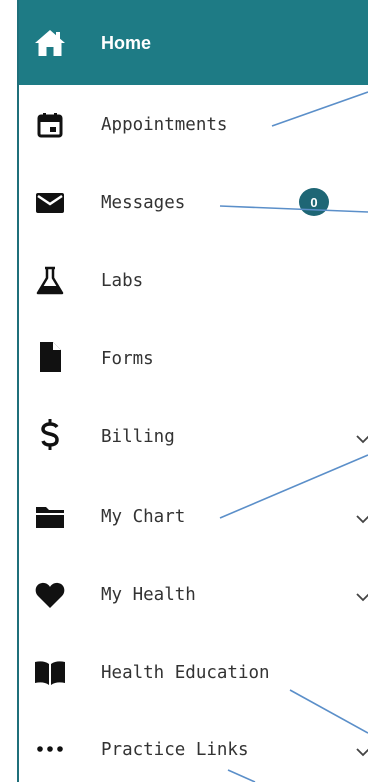  What do you see at coordinates (143, 517) in the screenshot?
I see `sidebar-item-label: My Chart` at bounding box center [143, 517].